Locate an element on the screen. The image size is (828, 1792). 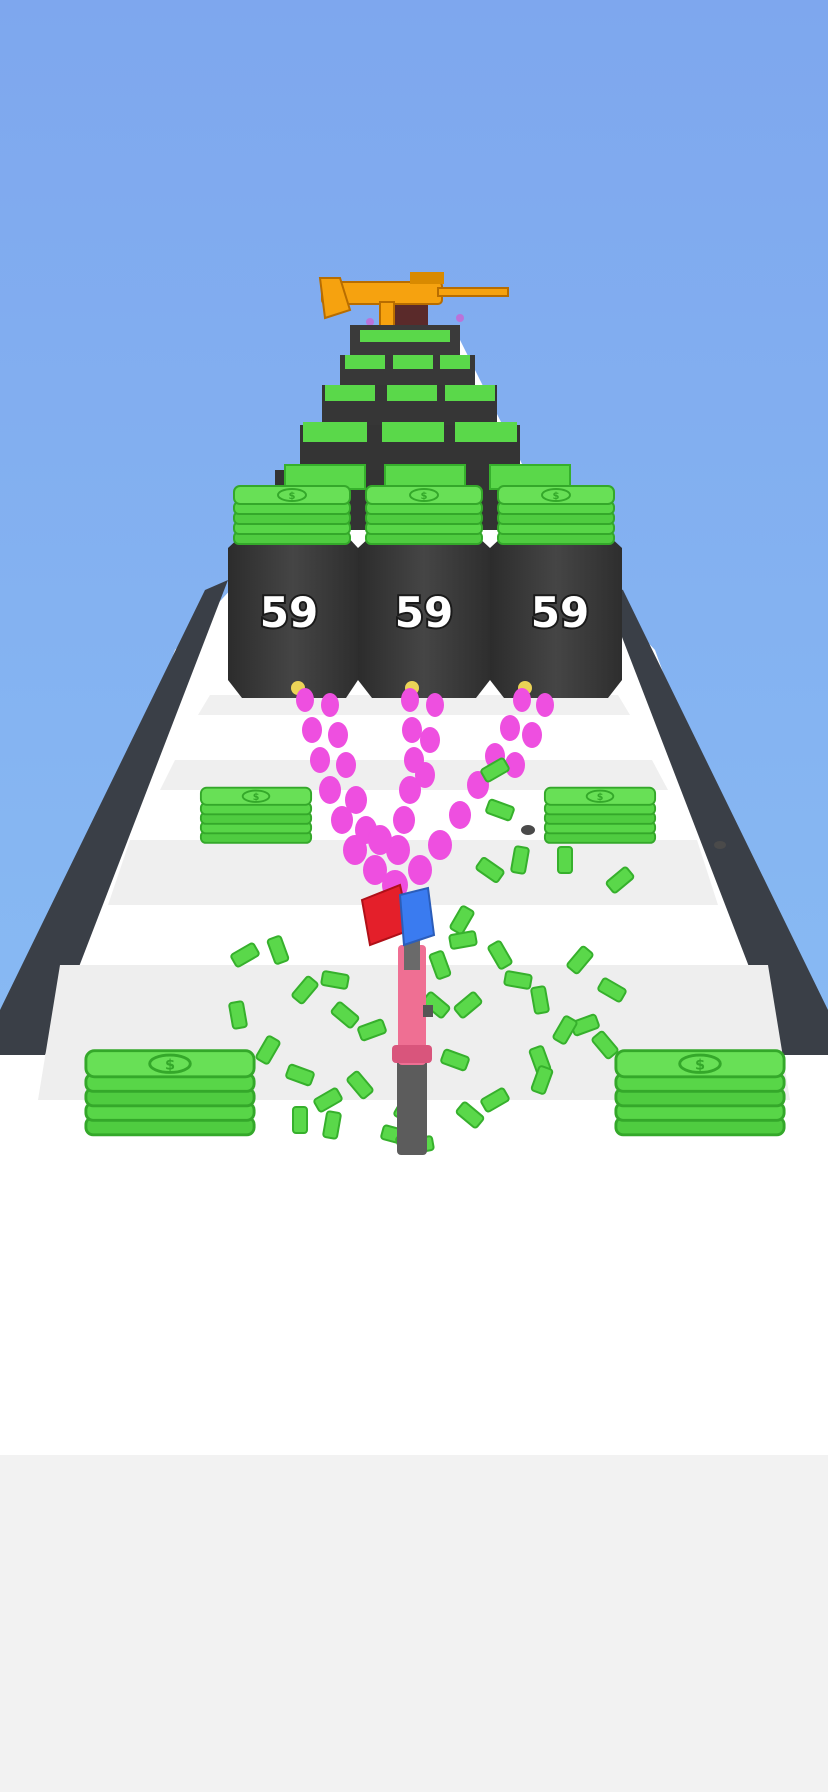
obstacle-row-front: 59 59 59 is located at coordinates (425, 591).